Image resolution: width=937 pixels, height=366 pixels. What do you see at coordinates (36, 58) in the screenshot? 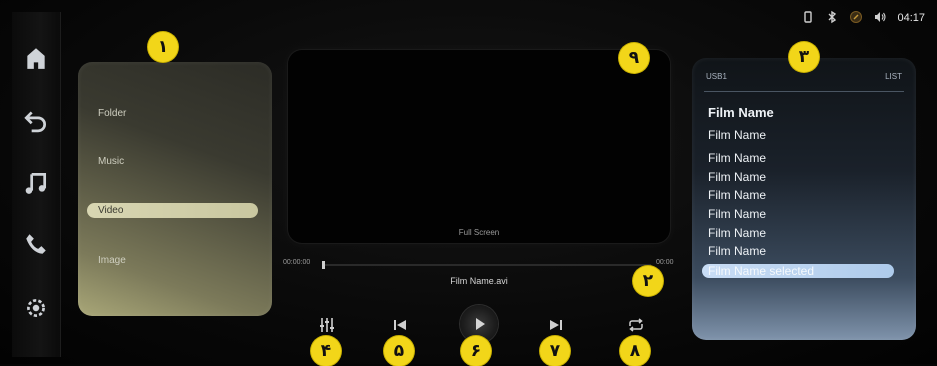
I see `home-icon` at bounding box center [36, 58].